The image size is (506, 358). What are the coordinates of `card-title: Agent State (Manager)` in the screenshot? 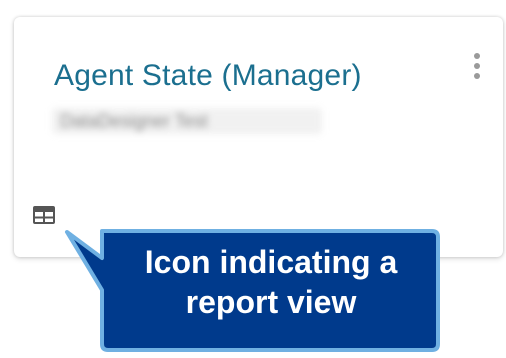 It's located at (208, 76).